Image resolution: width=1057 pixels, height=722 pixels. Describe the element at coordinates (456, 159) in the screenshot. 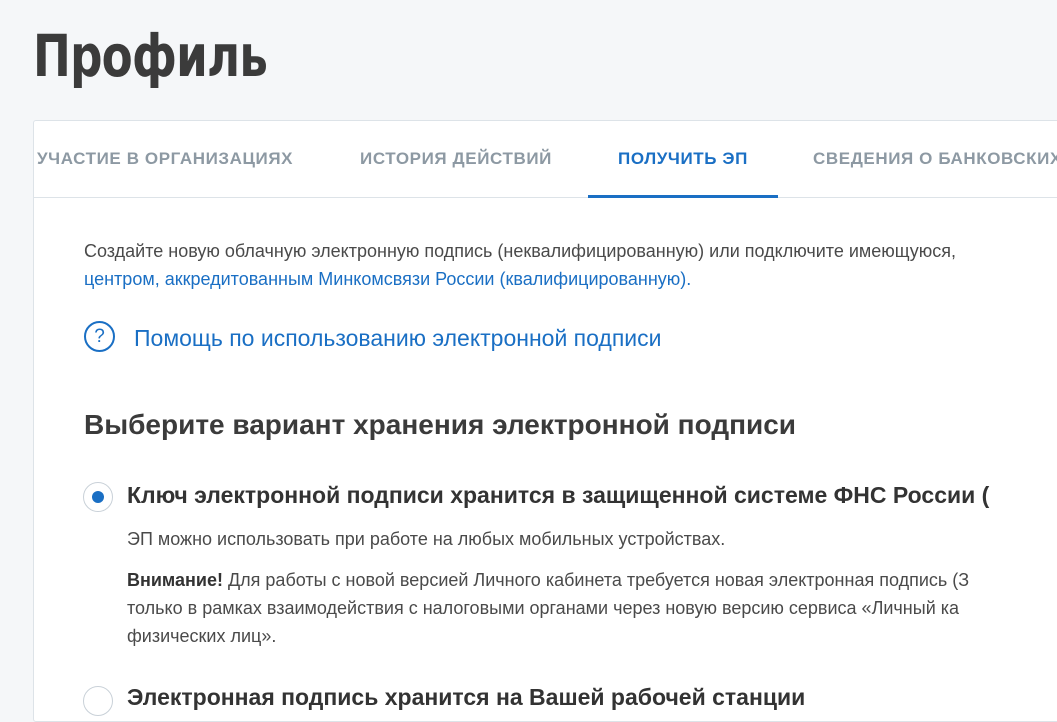

I see `tab-action-history: ИСТОРИЯ ДЕЙСТВИЙ` at that location.